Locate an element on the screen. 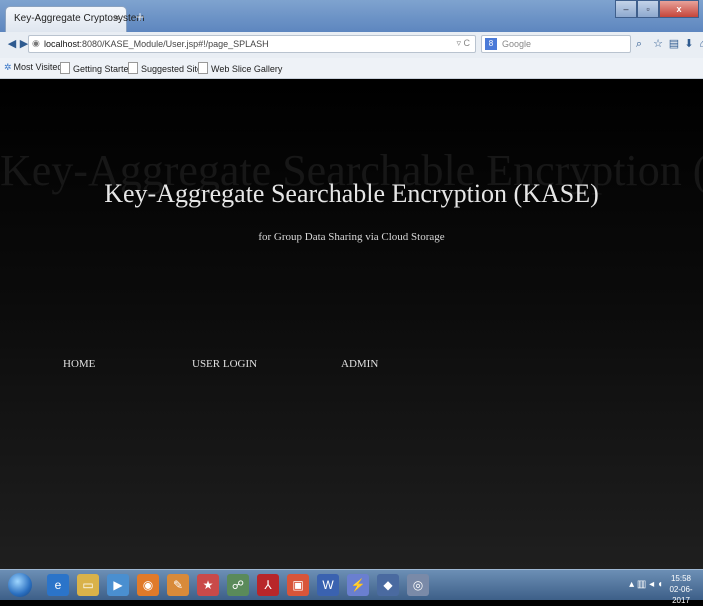 The height and width of the screenshot is (606, 703). maximize-icon: ▫ is located at coordinates (648, 9).